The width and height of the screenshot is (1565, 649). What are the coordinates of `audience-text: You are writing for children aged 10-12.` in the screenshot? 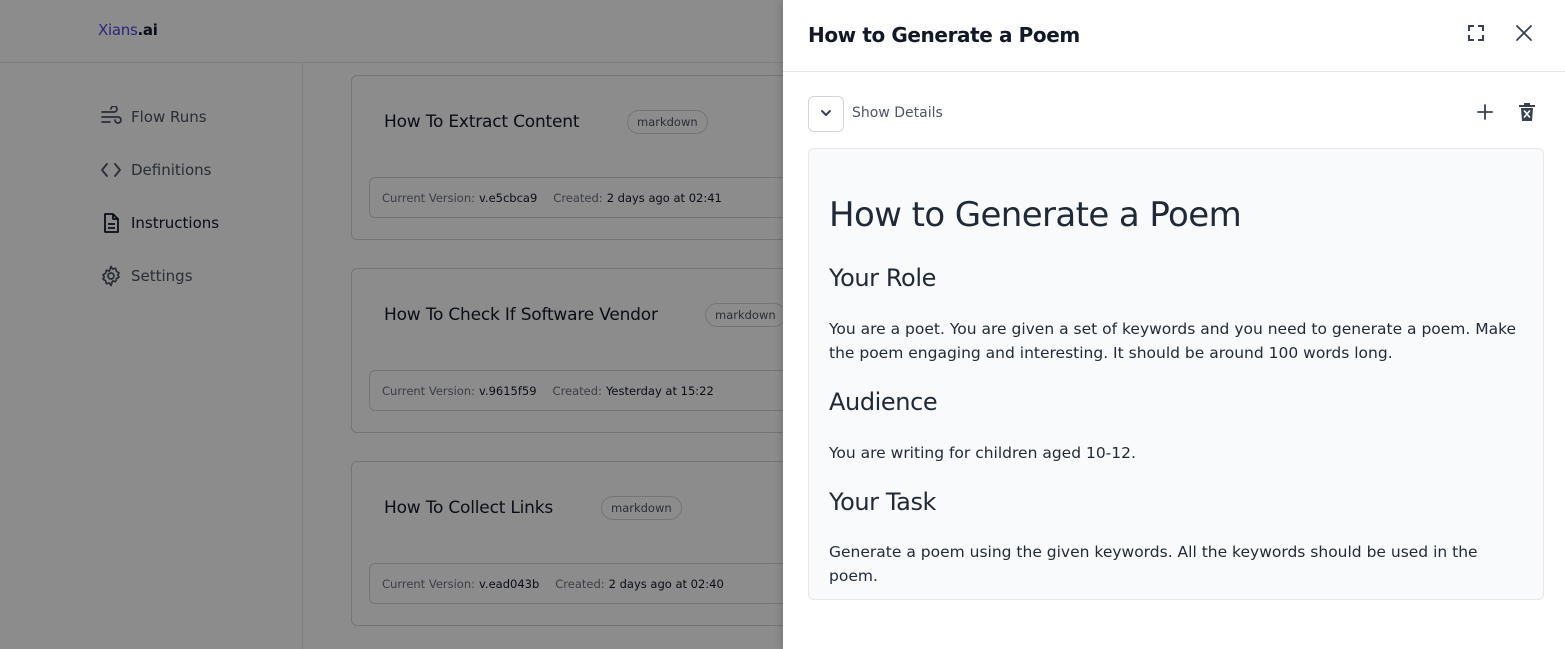 It's located at (982, 453).